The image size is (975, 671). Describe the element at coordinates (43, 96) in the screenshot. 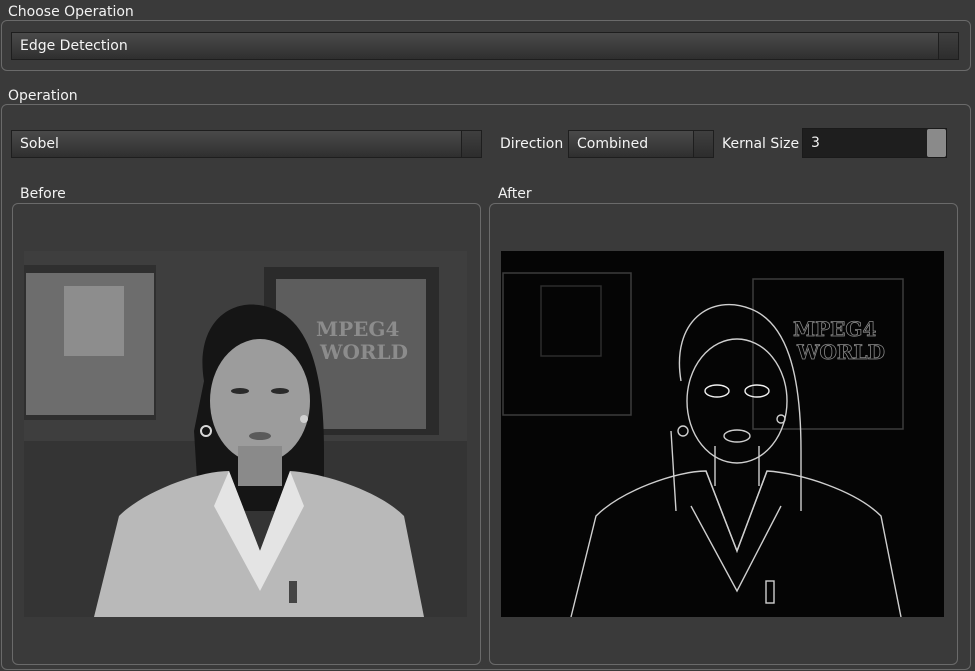

I see `operation-title: Operation` at that location.